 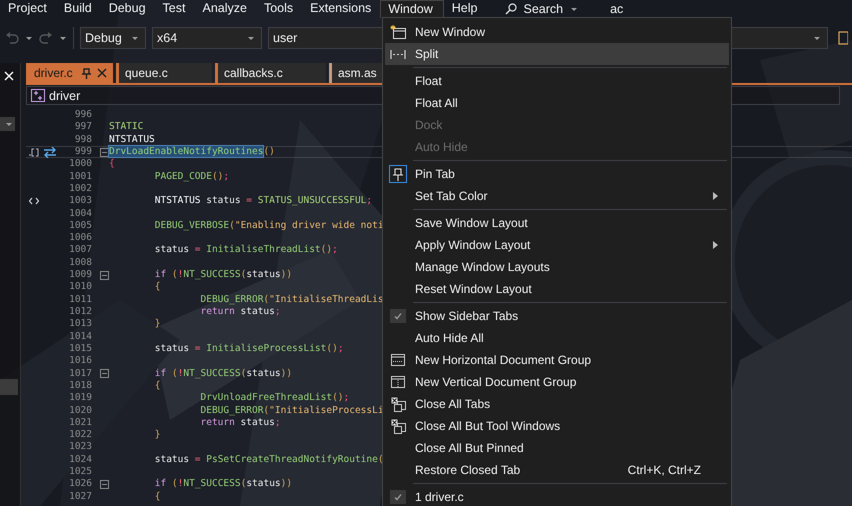 What do you see at coordinates (341, 9) in the screenshot?
I see `menu-bar-item: Extensions` at bounding box center [341, 9].